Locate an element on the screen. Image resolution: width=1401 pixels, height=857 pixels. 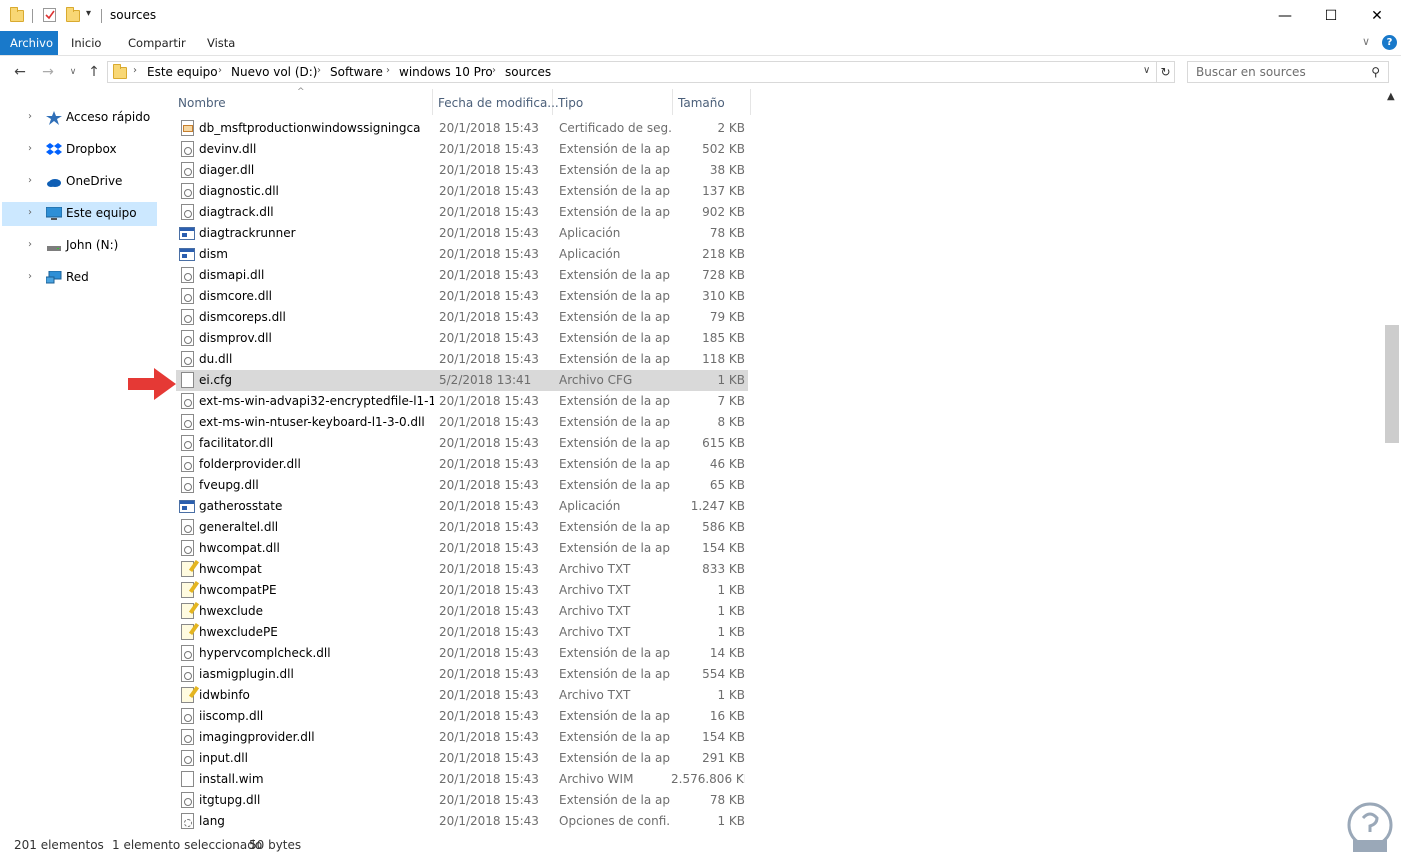
file-type: Archivo CFG is located at coordinates (596, 380).